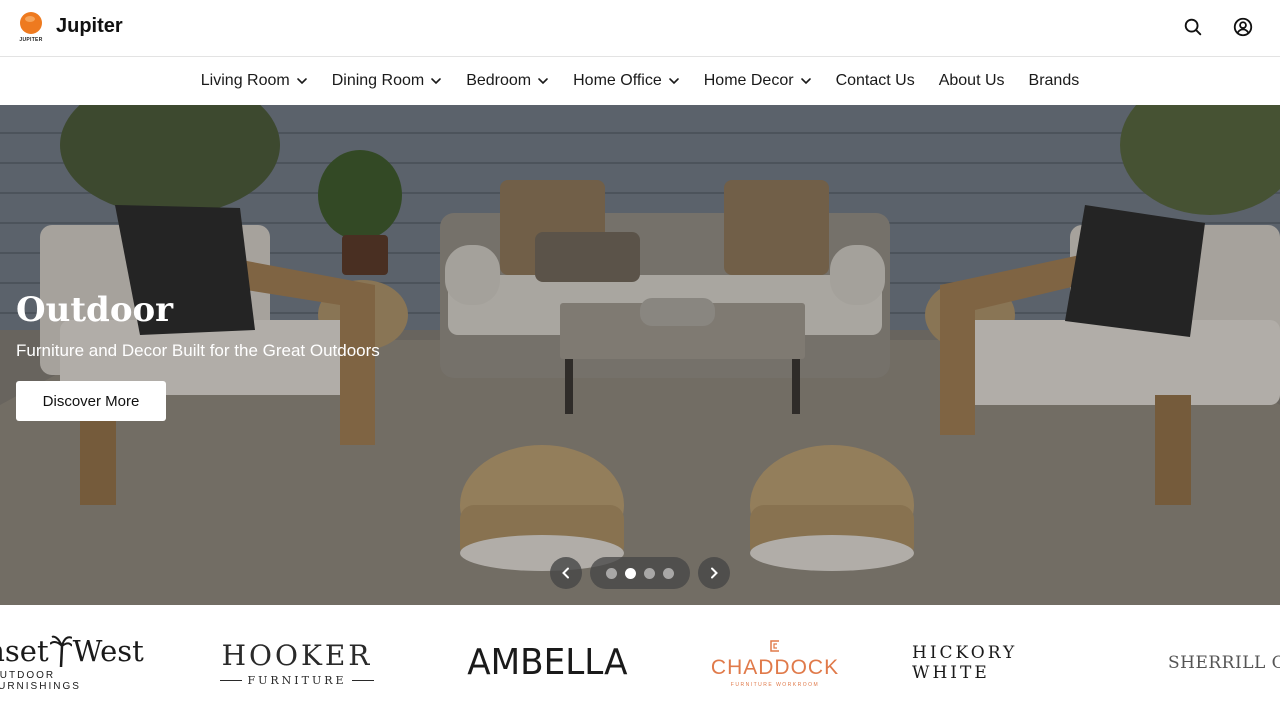 Image resolution: width=1280 pixels, height=720 pixels. I want to click on brand-logo-hooker: HOOKER FURNITURE, so click(297, 662).